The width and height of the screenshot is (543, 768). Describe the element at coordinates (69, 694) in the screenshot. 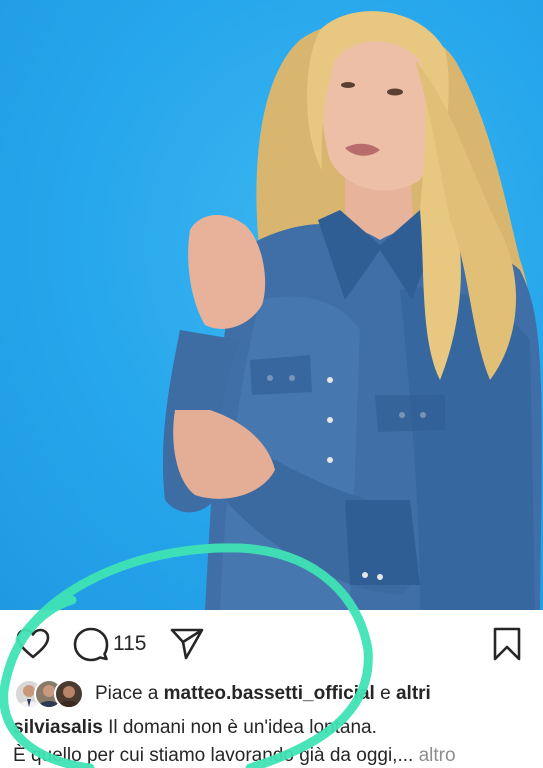

I see `avatar` at that location.